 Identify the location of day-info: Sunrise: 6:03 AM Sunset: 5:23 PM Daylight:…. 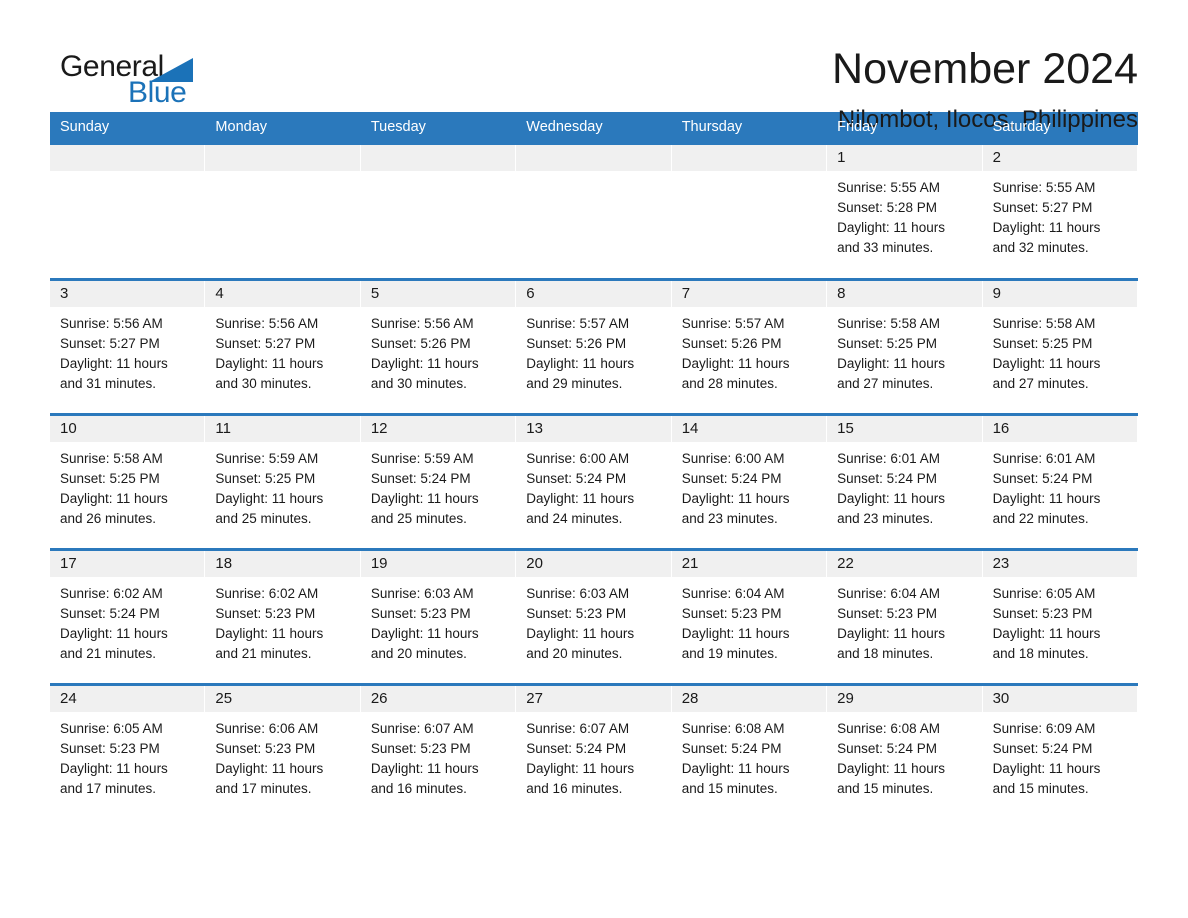
(593, 620).